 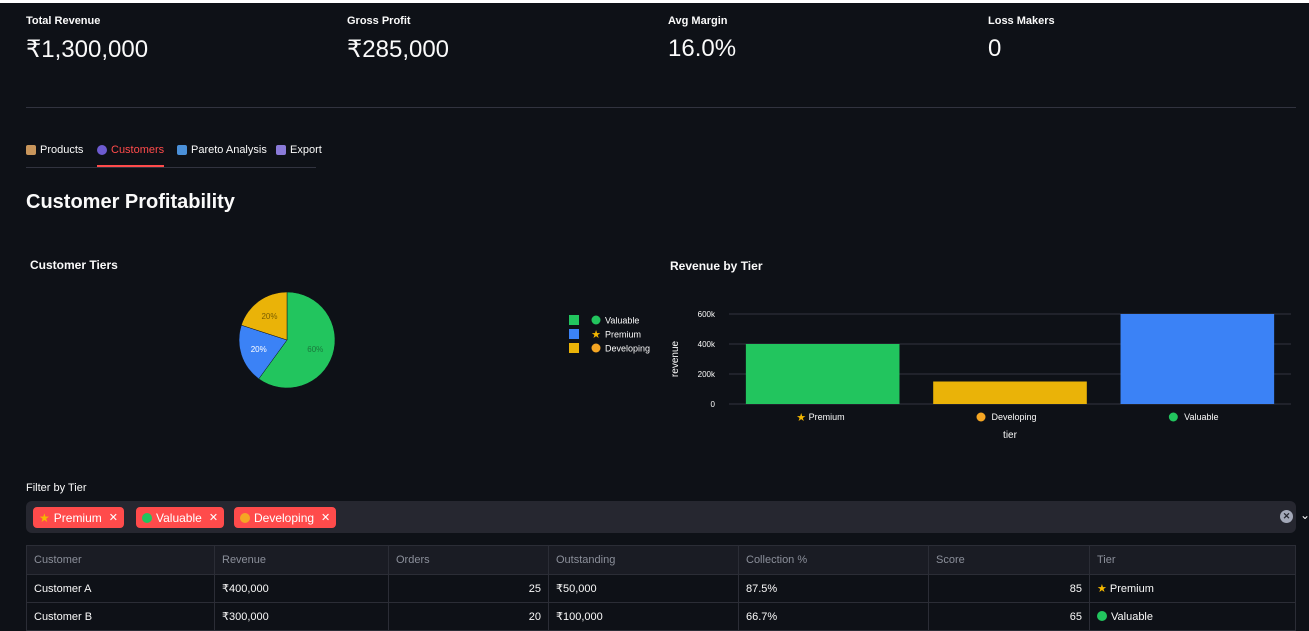 What do you see at coordinates (1010, 435) in the screenshot?
I see `x-axis-label: tier` at bounding box center [1010, 435].